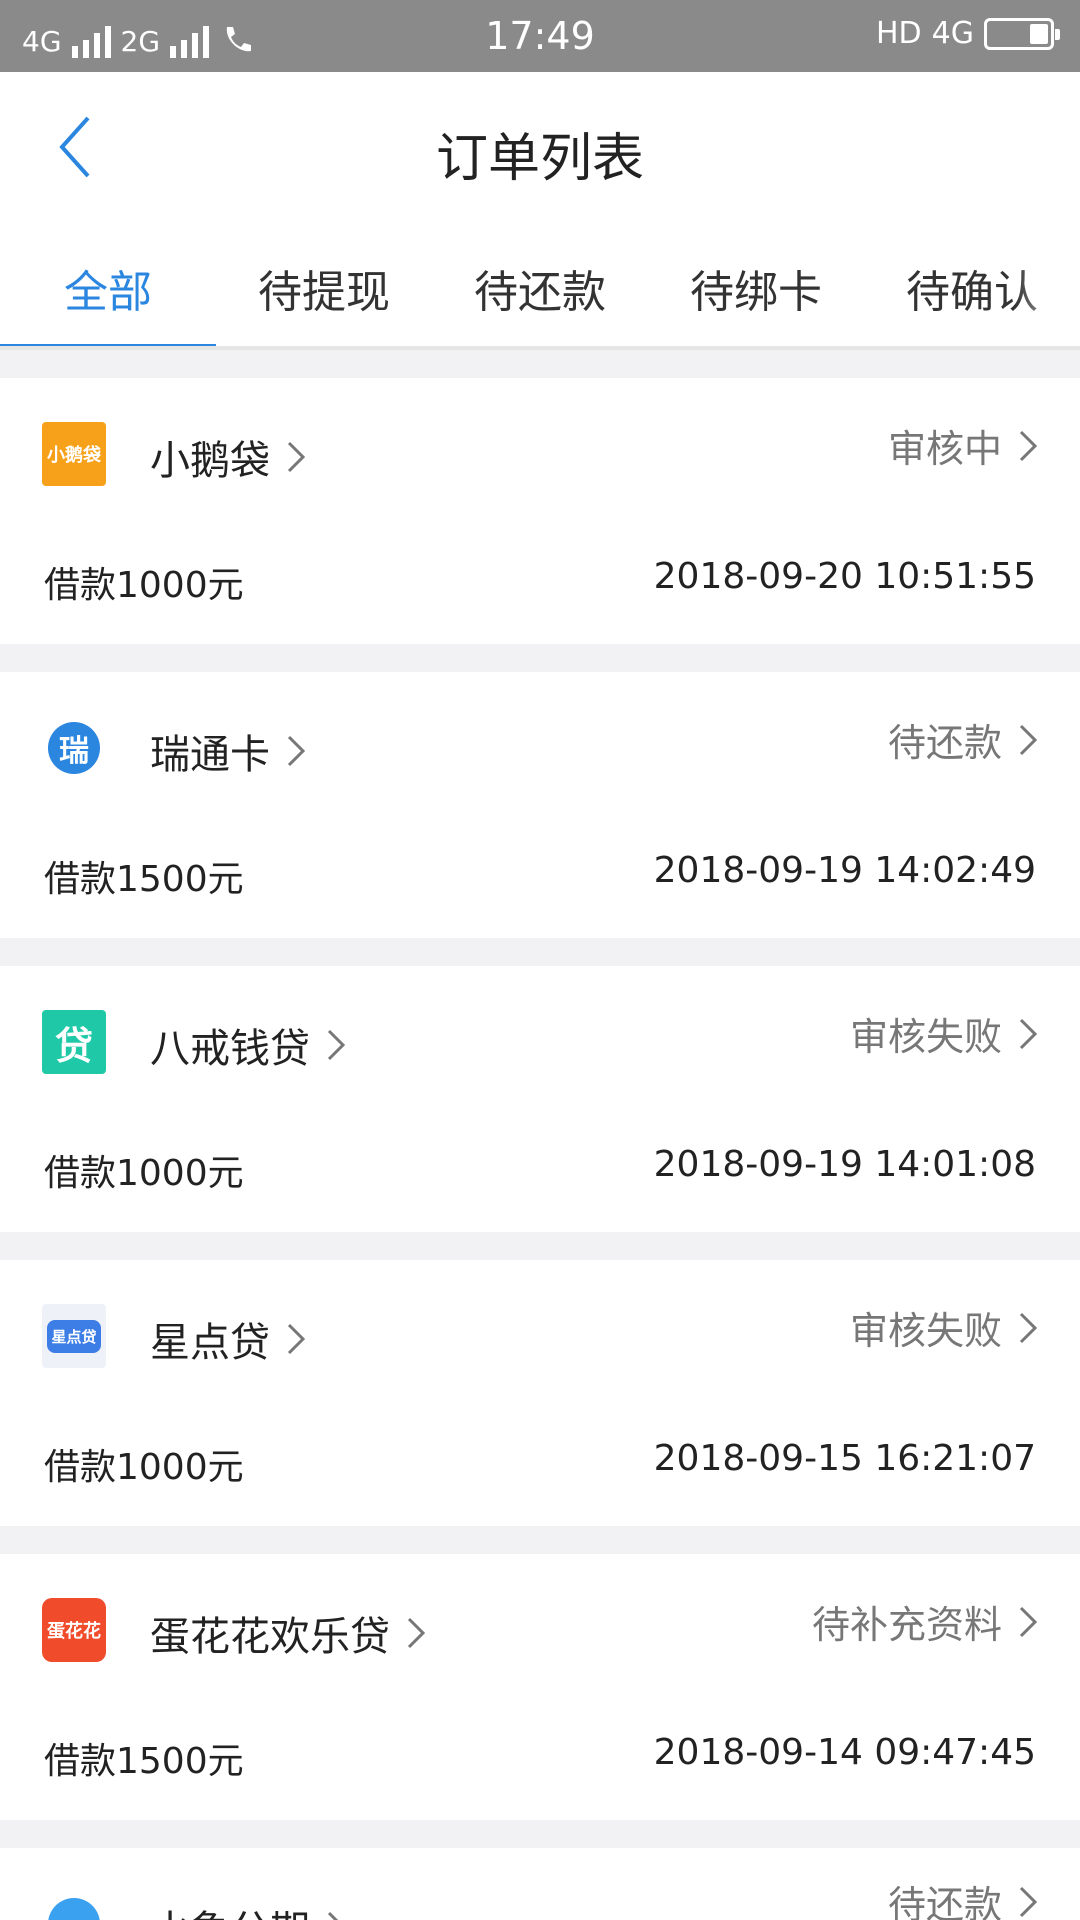 This screenshot has height=1920, width=1080. What do you see at coordinates (249, 1909) in the screenshot?
I see `order-name: 水象分期` at bounding box center [249, 1909].